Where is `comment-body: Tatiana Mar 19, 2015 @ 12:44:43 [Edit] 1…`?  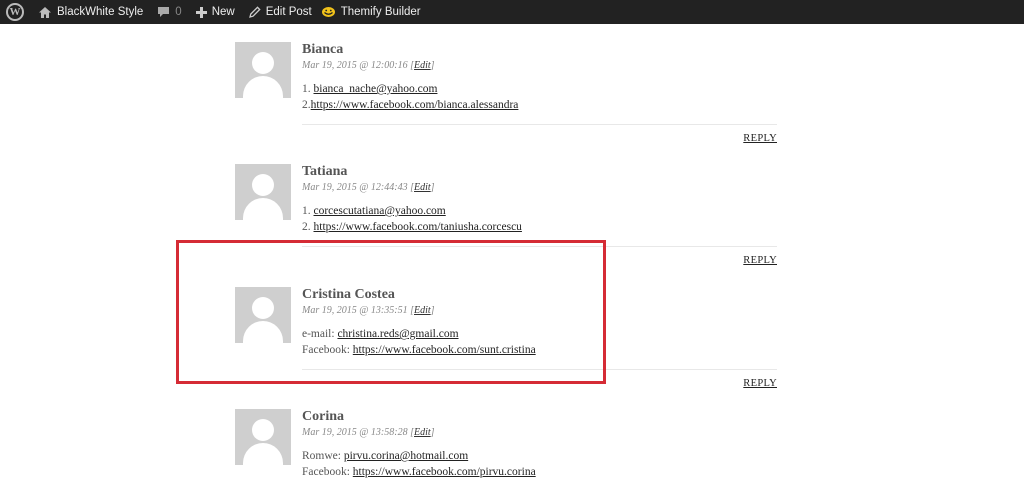
comment-body: Tatiana Mar 19, 2015 @ 12:44:43 [Edit] 1… is located at coordinates (539, 199).